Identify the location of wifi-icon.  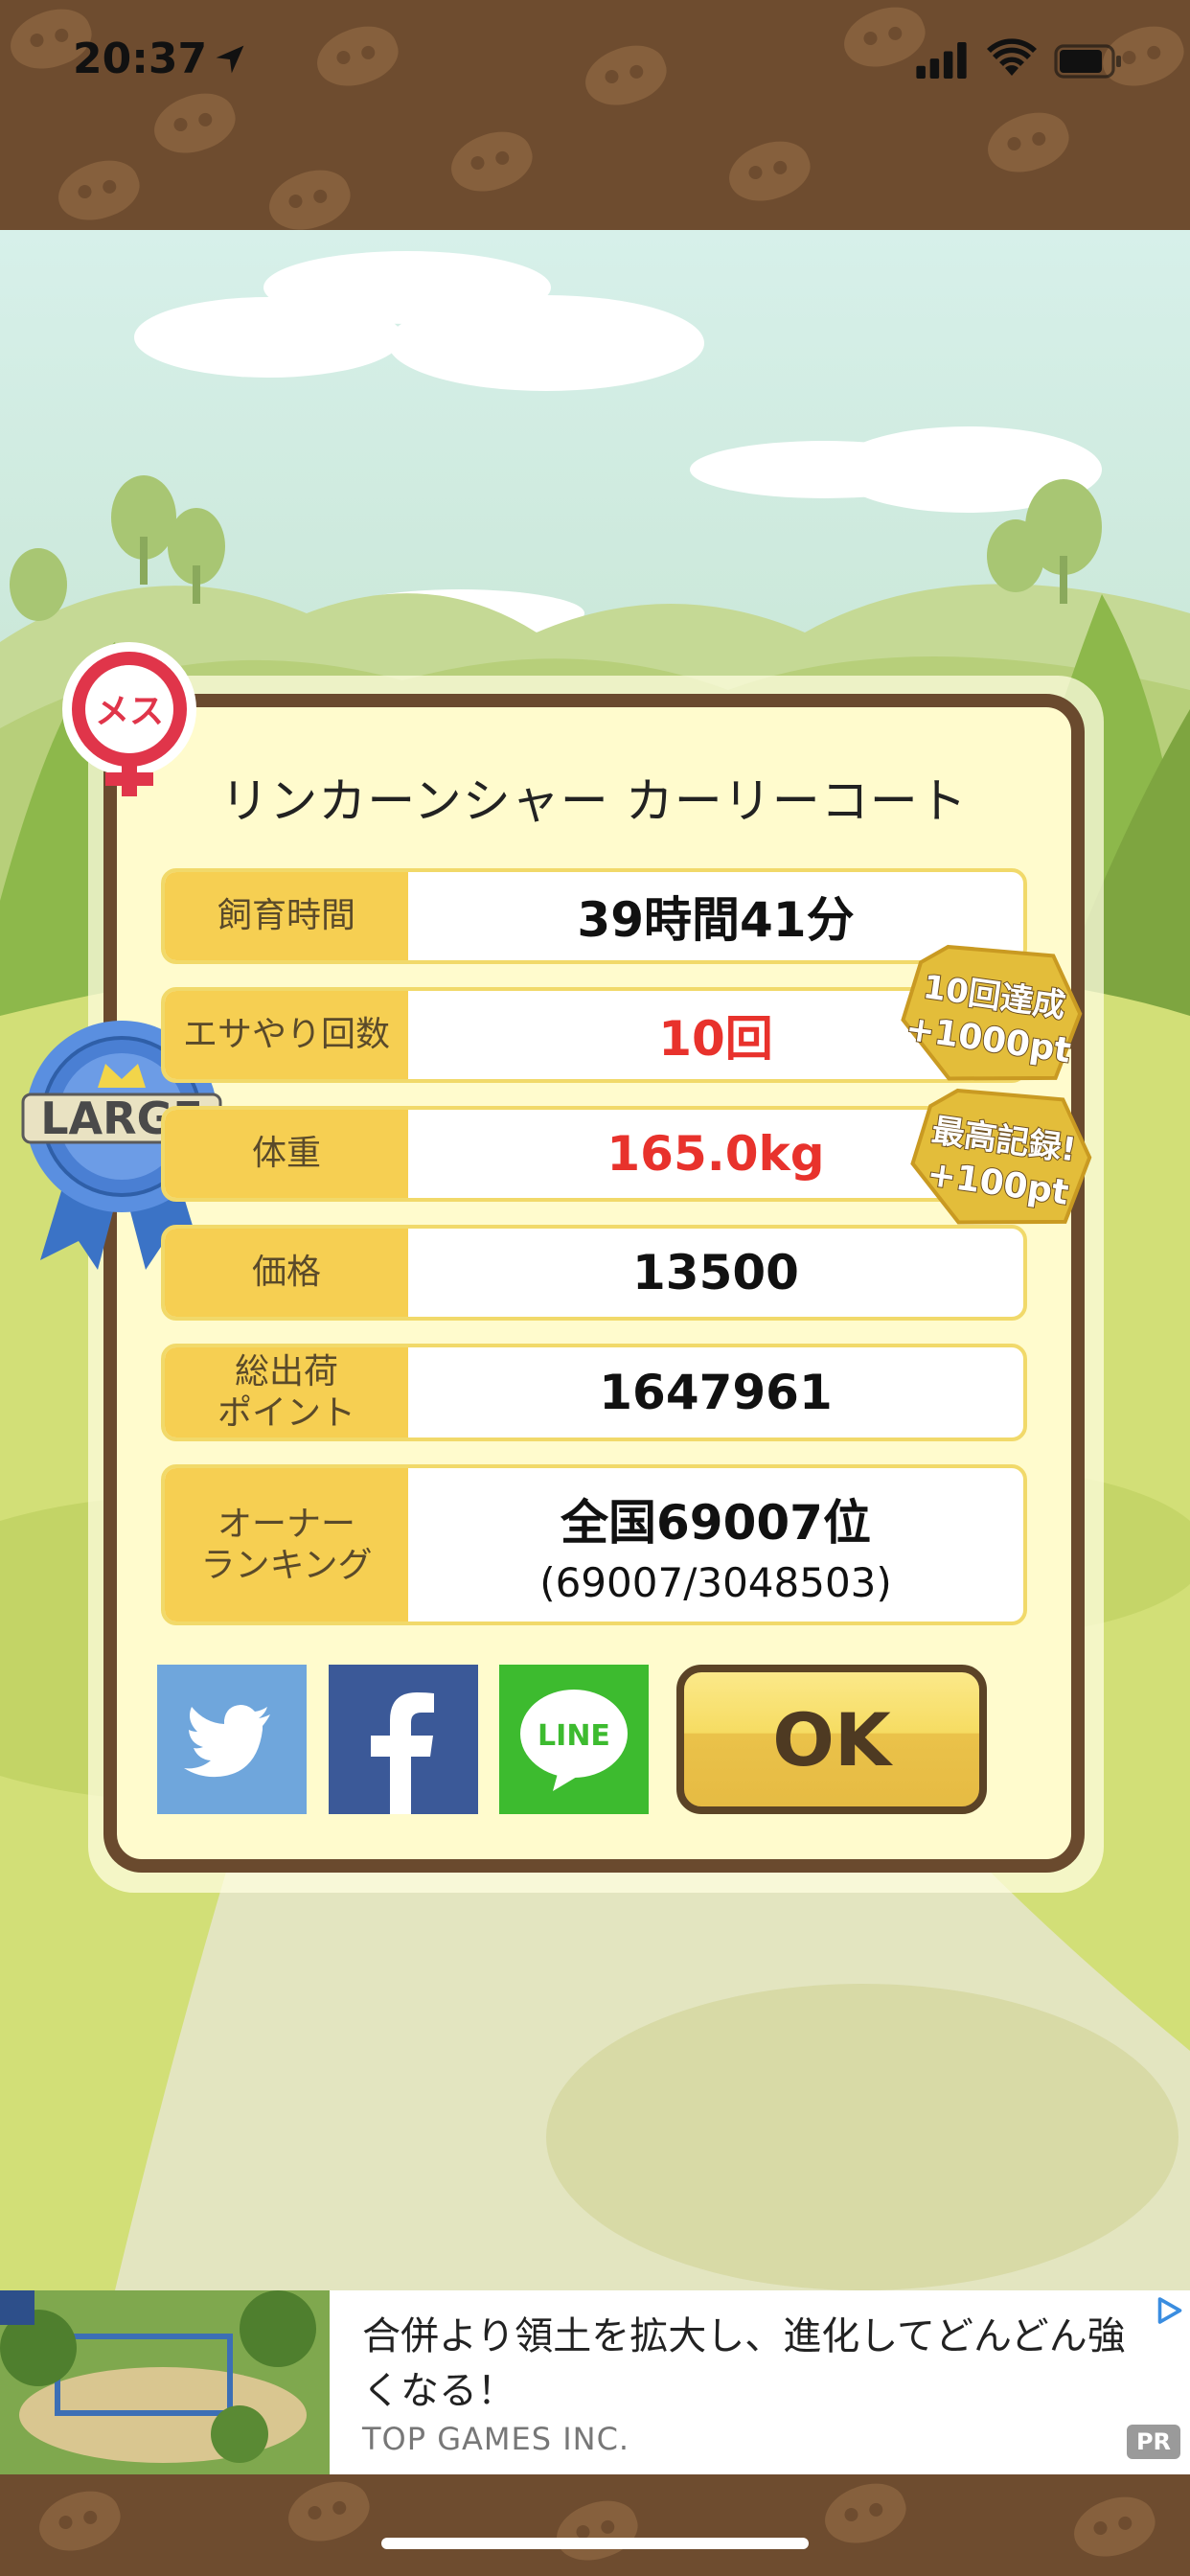
(1012, 57).